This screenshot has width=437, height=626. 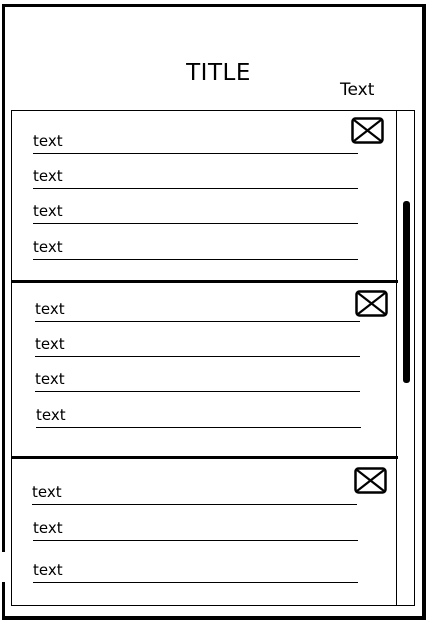 I want to click on close-box-icon, so click(x=370, y=480).